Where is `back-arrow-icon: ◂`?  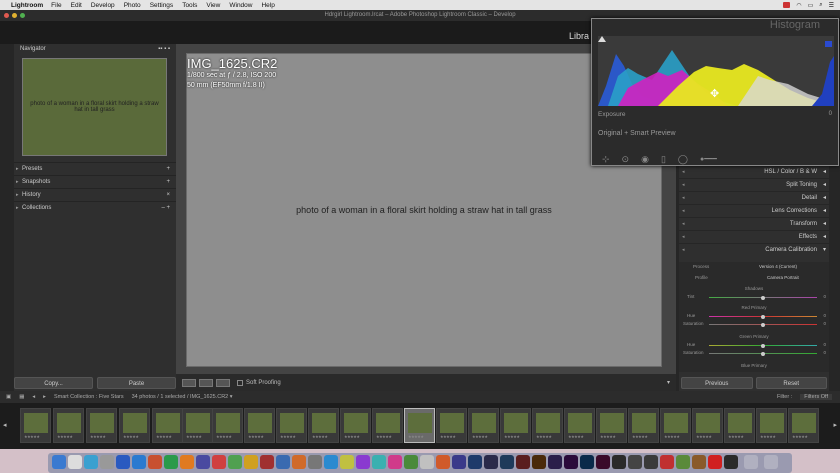 back-arrow-icon: ◂ is located at coordinates (33, 397).